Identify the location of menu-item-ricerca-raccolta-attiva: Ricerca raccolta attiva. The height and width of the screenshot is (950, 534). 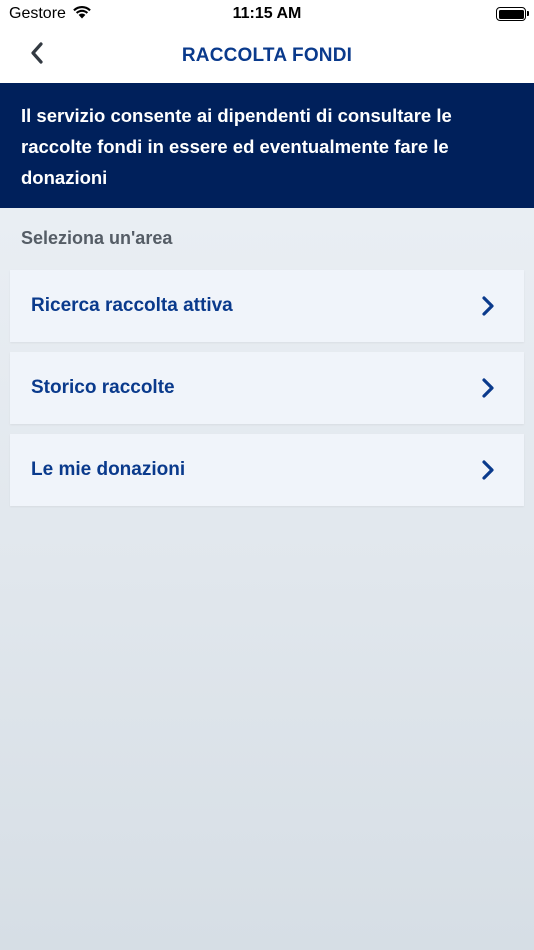
(267, 306).